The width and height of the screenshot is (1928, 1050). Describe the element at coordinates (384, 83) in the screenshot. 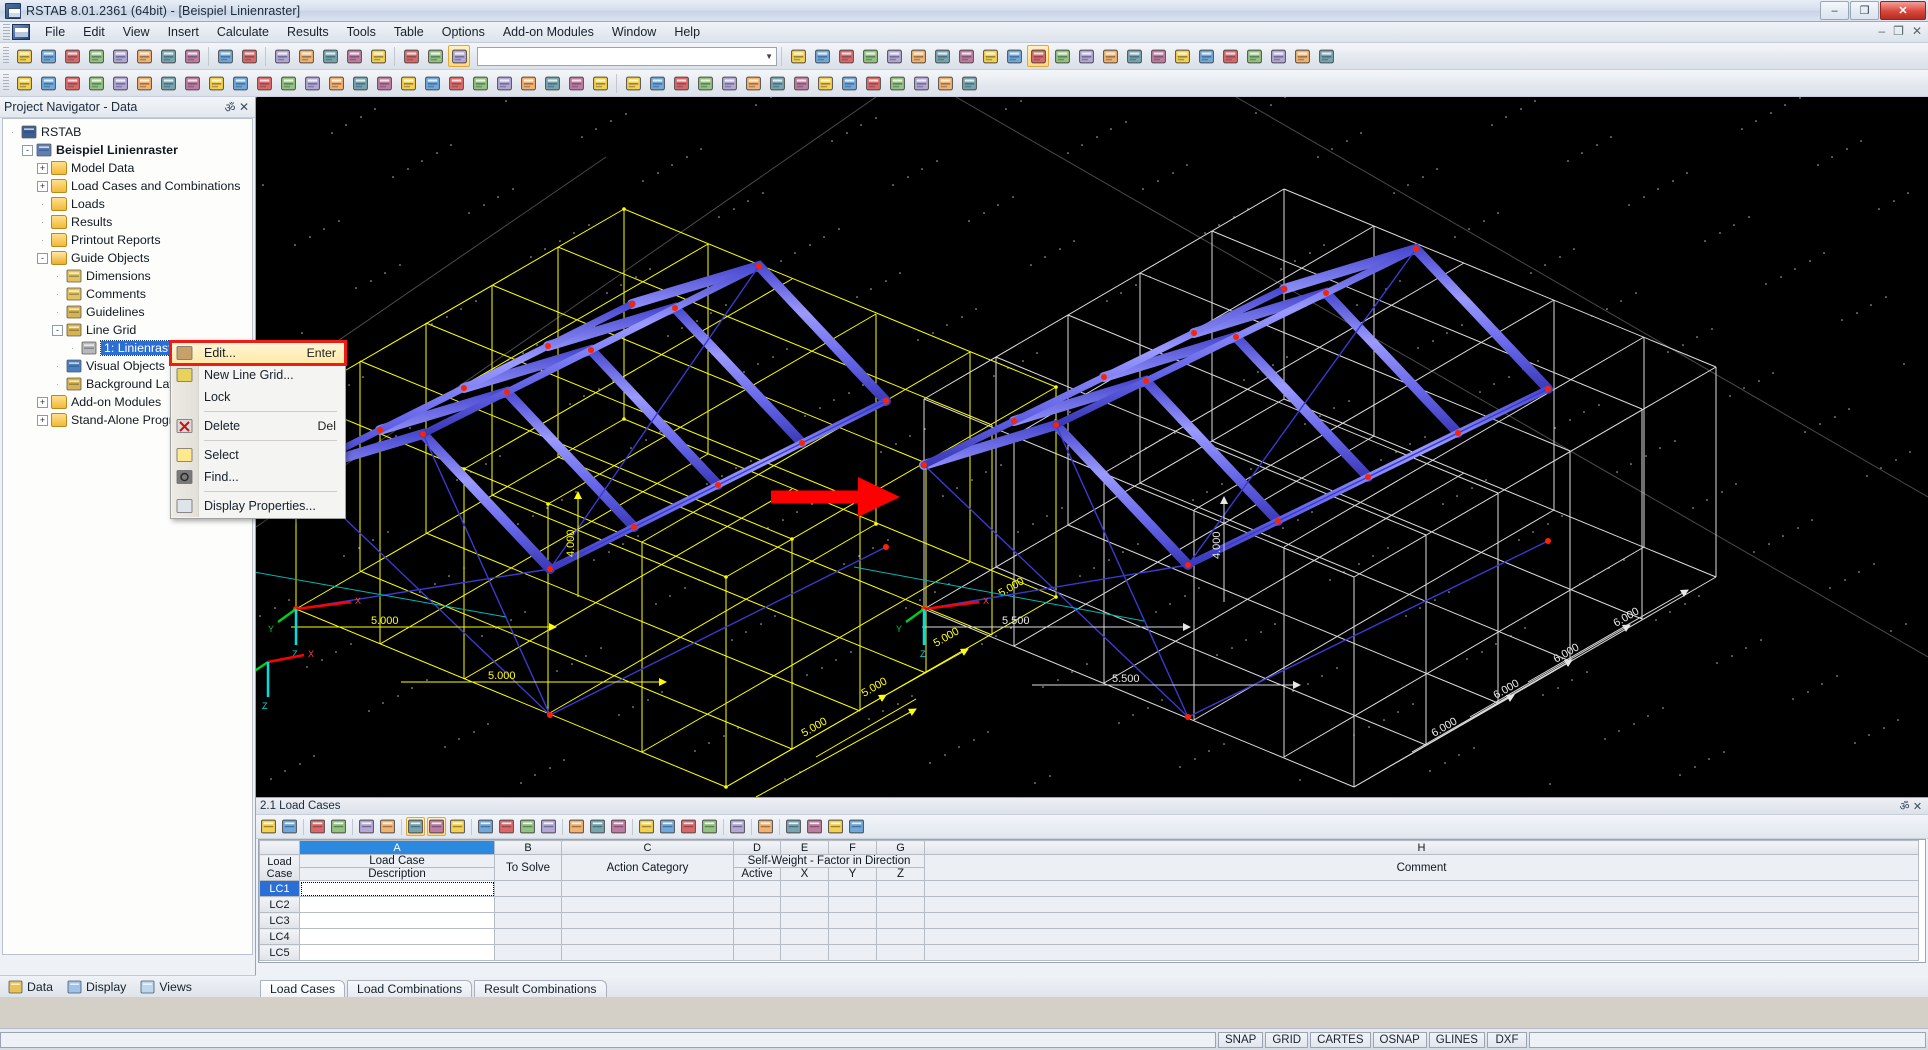

I see `zoom-in-button` at that location.